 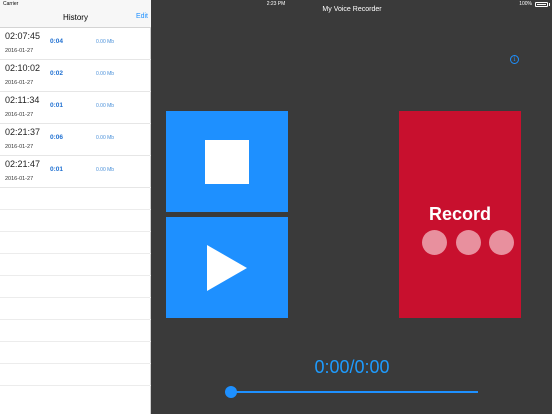 I want to click on battery-nub, so click(x=549, y=4).